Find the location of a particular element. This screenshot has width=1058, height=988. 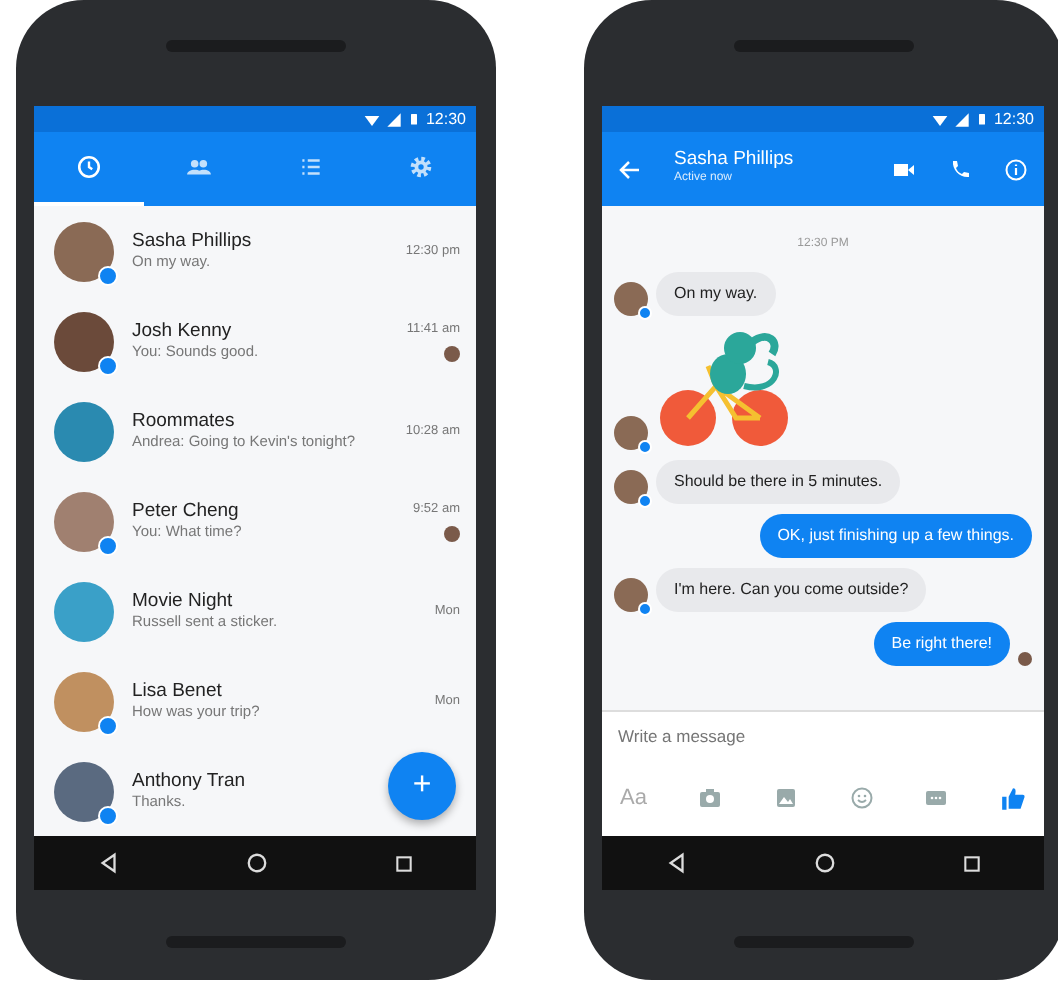

message-bubble: Should be there in 5 minutes. is located at coordinates (778, 482).